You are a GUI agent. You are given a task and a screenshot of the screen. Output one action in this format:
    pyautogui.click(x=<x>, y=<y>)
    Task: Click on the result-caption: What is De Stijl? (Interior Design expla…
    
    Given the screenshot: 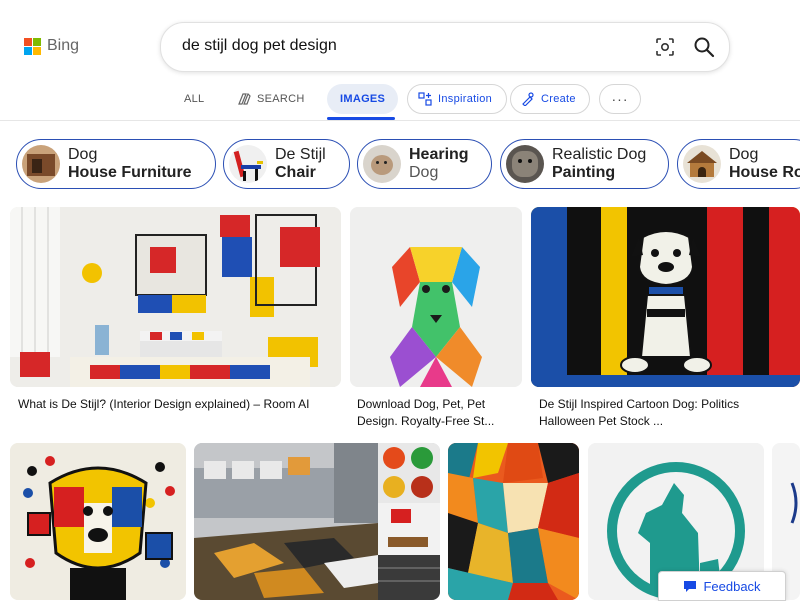 What is the action you would take?
    pyautogui.click(x=183, y=404)
    